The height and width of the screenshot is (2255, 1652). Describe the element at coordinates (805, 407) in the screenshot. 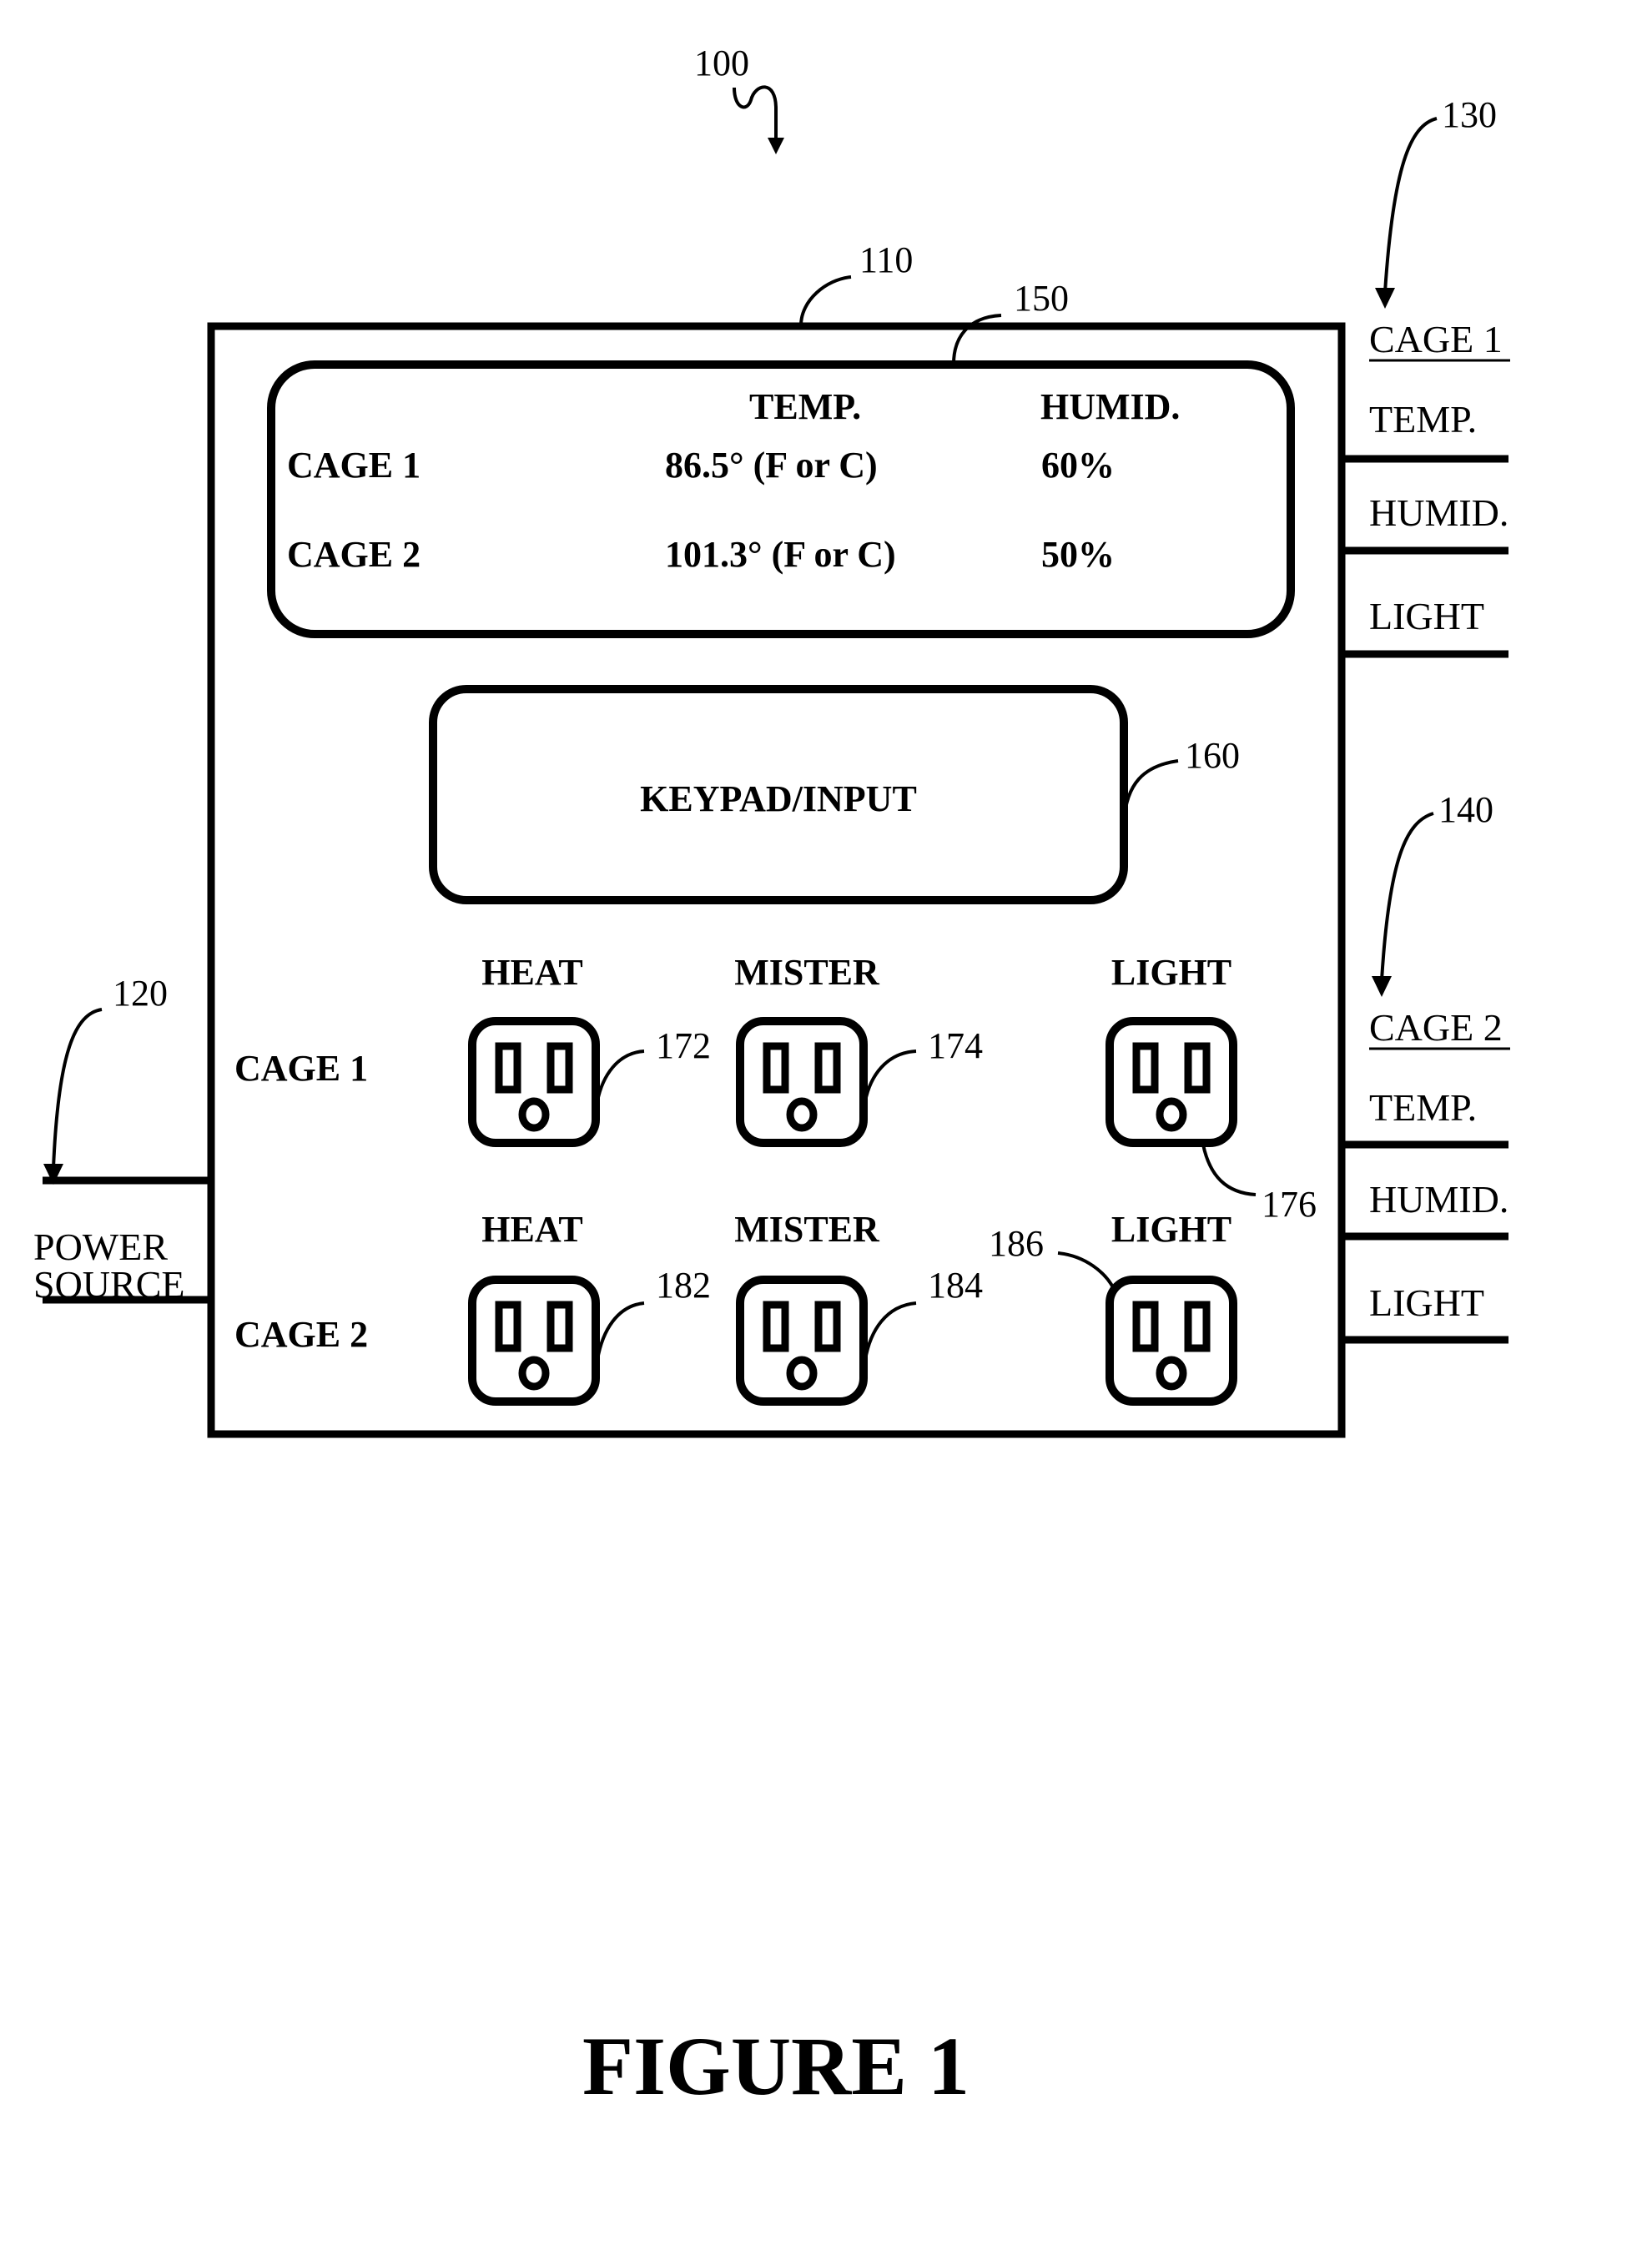

I see `display-col-temp: TEMP.` at that location.